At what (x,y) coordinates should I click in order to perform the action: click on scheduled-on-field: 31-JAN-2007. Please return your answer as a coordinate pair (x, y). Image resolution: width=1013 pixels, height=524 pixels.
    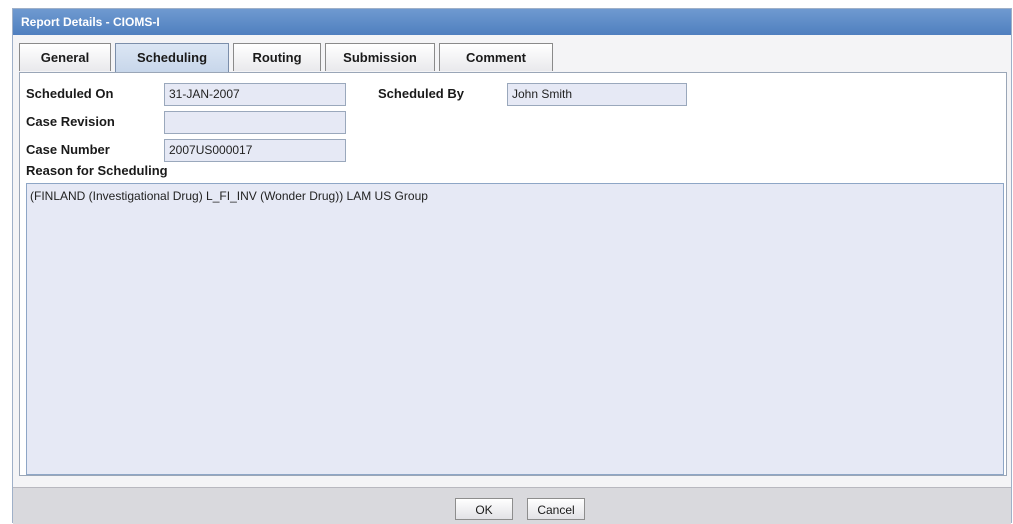
    Looking at the image, I should click on (255, 94).